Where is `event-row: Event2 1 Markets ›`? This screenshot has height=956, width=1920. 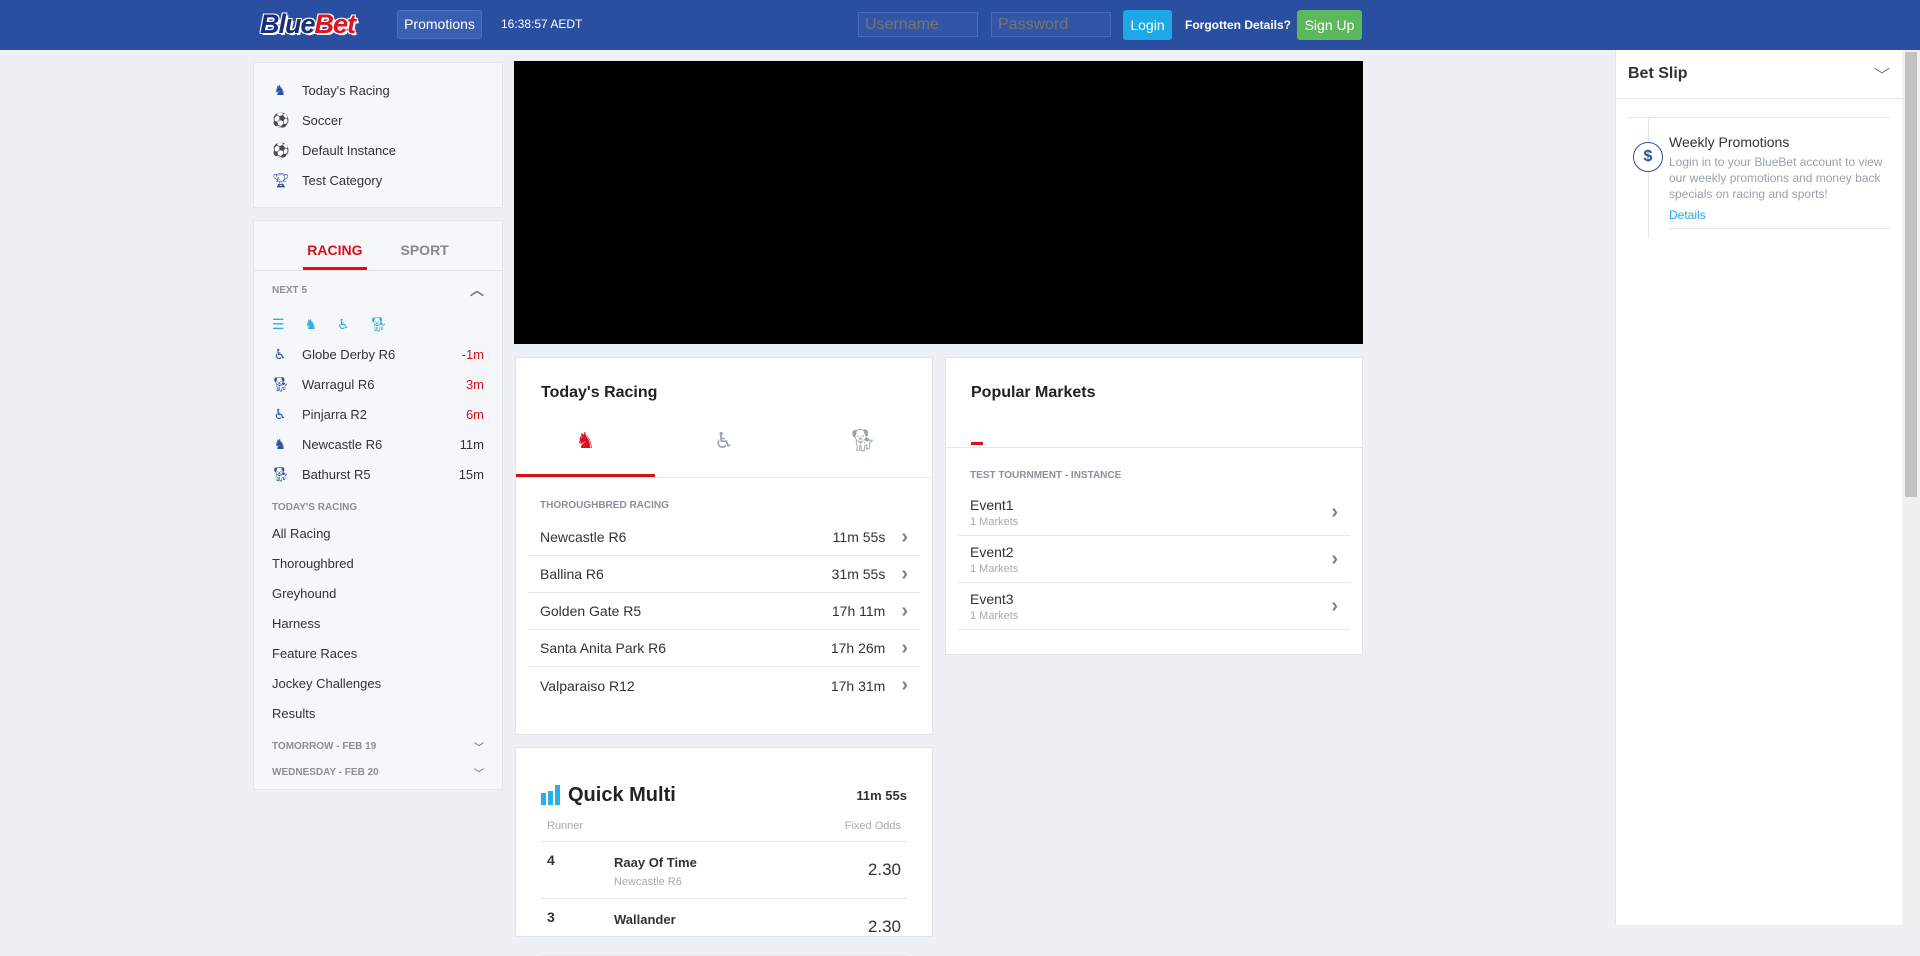 event-row: Event2 1 Markets › is located at coordinates (1154, 559).